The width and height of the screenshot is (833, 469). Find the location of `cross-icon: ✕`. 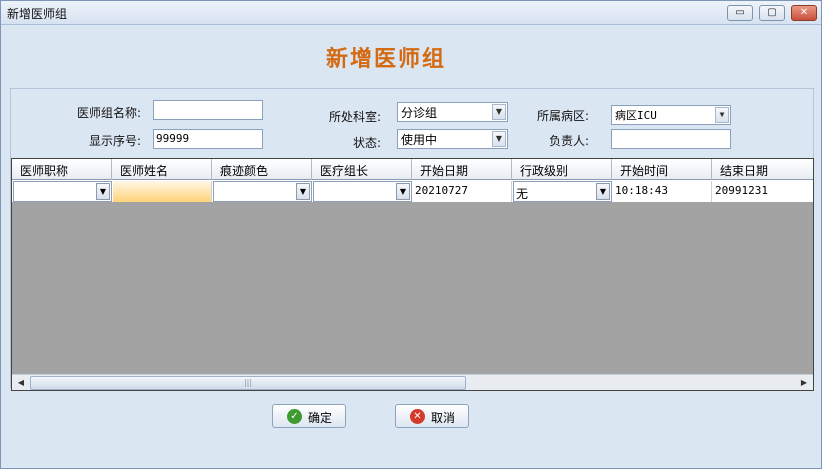

cross-icon: ✕ is located at coordinates (417, 416).